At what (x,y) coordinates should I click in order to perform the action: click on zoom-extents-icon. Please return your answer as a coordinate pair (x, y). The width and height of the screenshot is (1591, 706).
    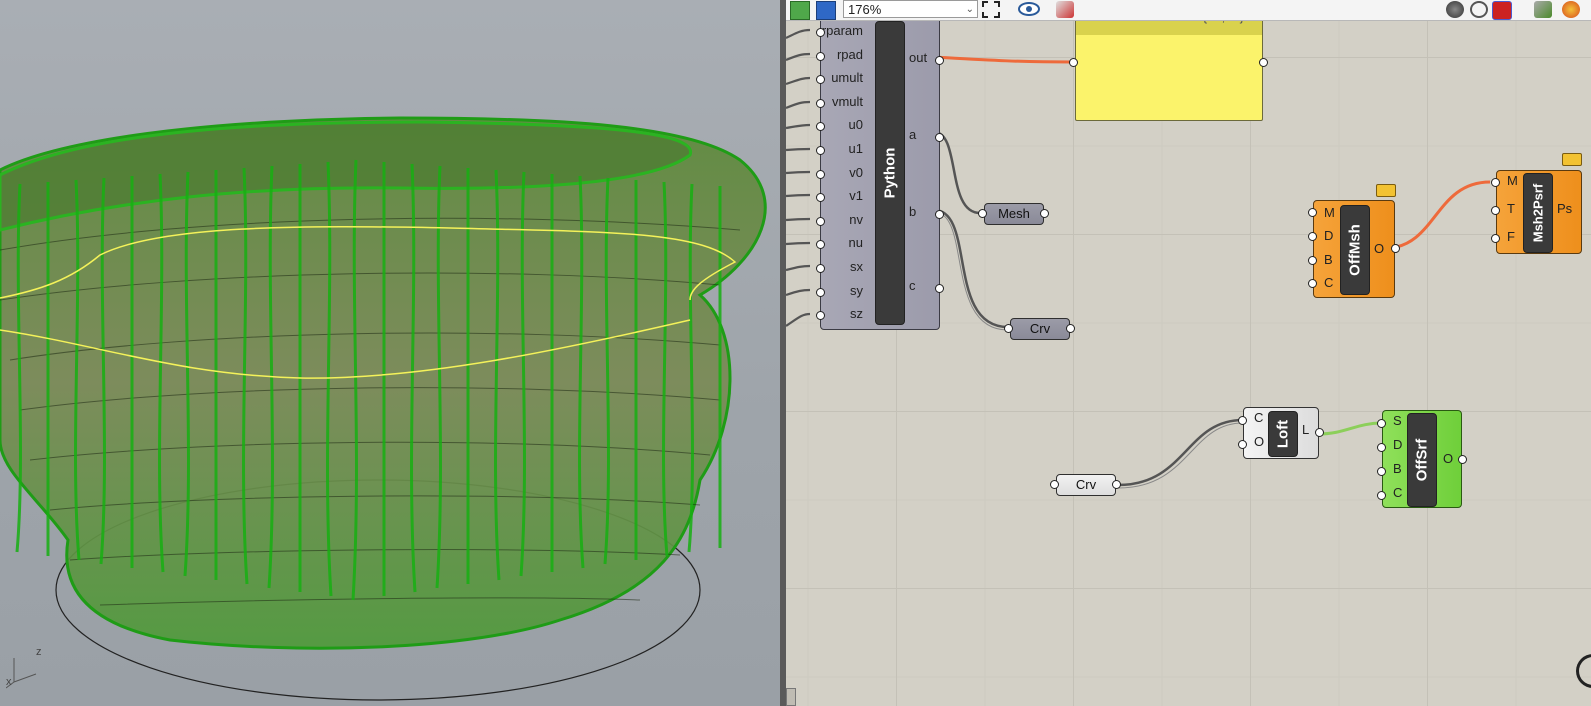
    Looking at the image, I should click on (991, 9).